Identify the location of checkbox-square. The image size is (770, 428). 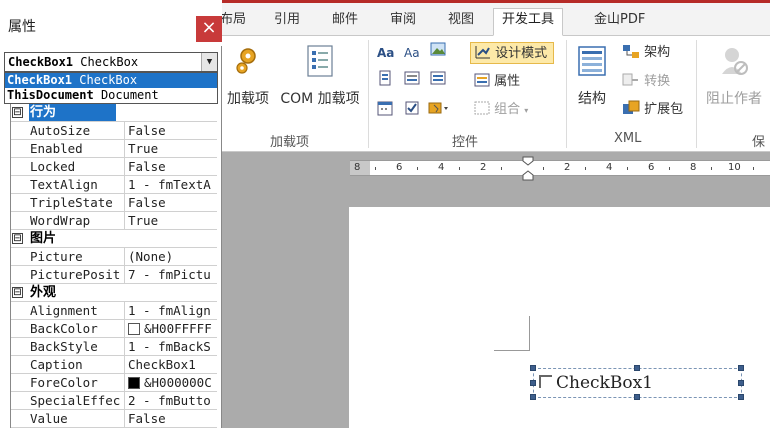
(545, 381).